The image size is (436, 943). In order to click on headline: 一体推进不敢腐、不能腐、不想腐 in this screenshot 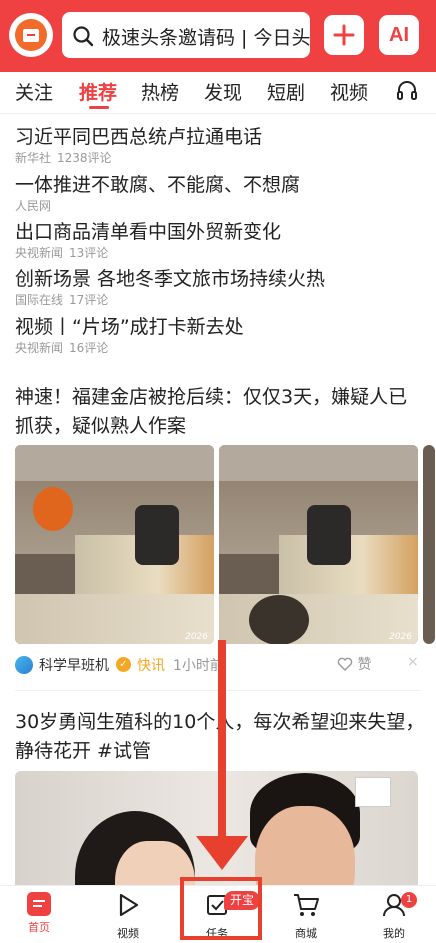, I will do `click(158, 185)`.